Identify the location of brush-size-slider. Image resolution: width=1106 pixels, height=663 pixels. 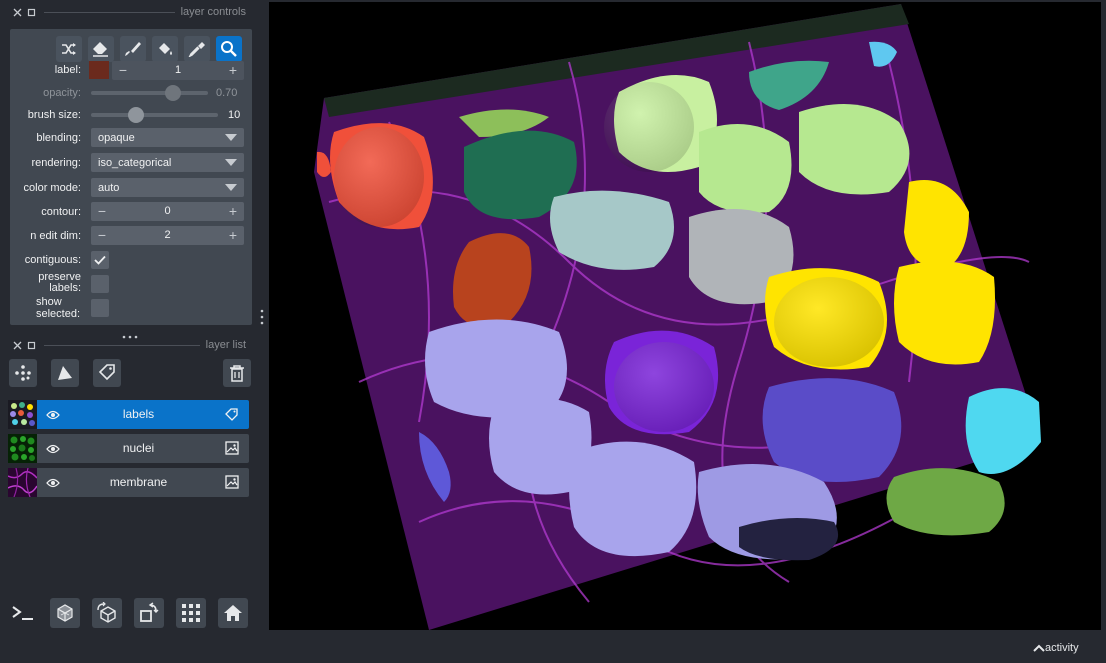
(154, 115).